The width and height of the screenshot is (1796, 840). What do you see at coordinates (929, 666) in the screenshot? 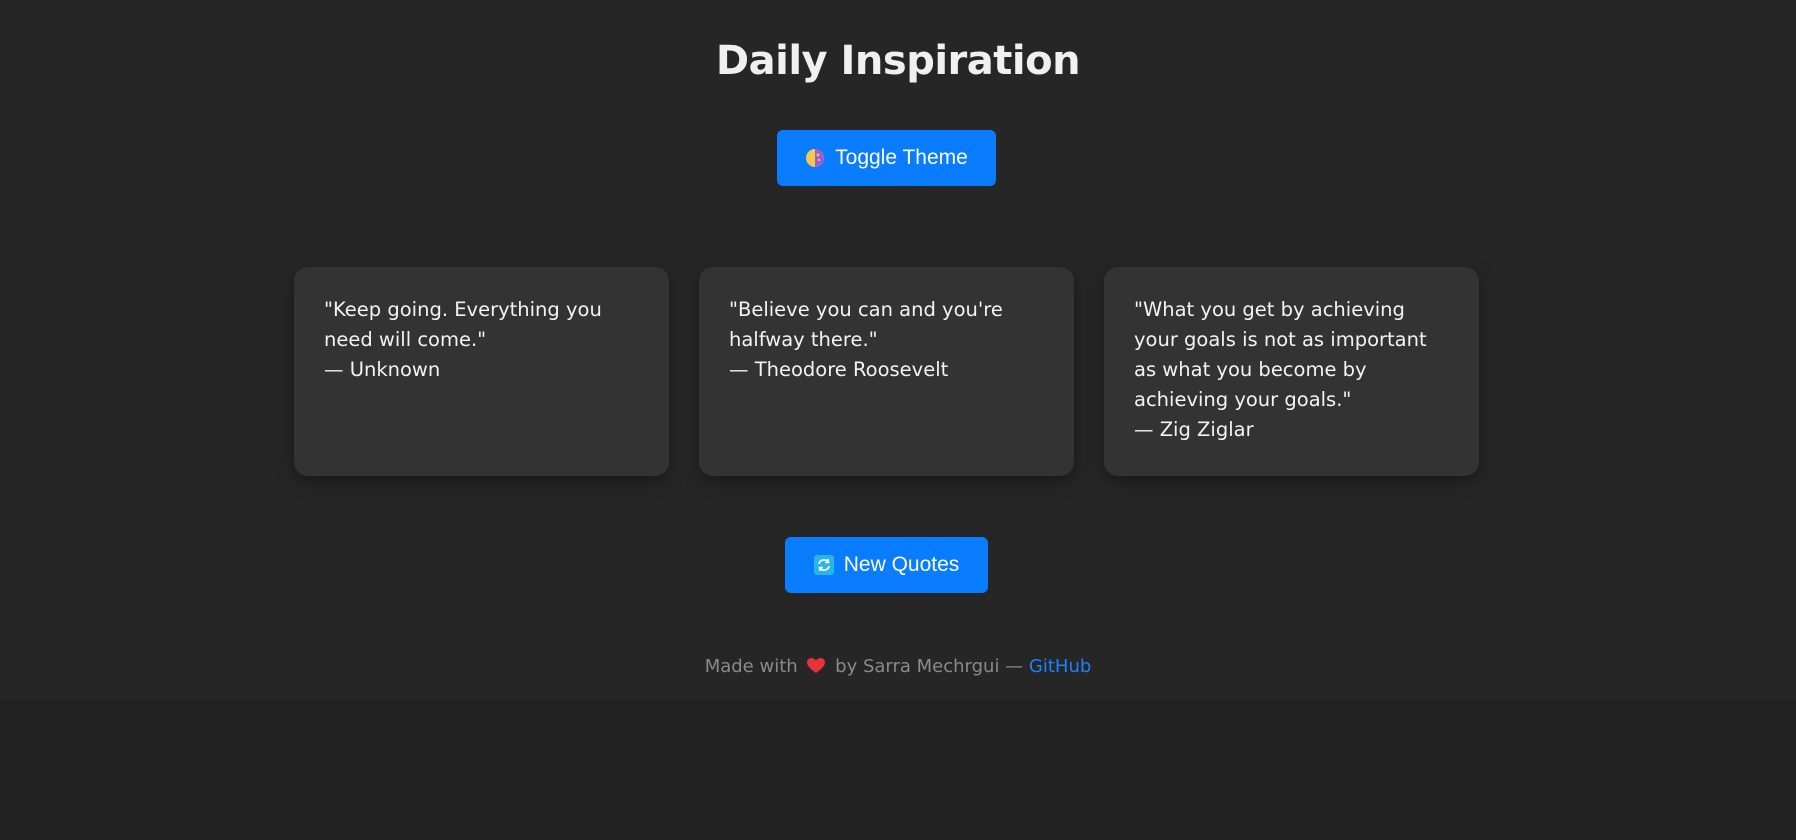
I see `footer-author-text: by Sarra Mechrgui —` at bounding box center [929, 666].